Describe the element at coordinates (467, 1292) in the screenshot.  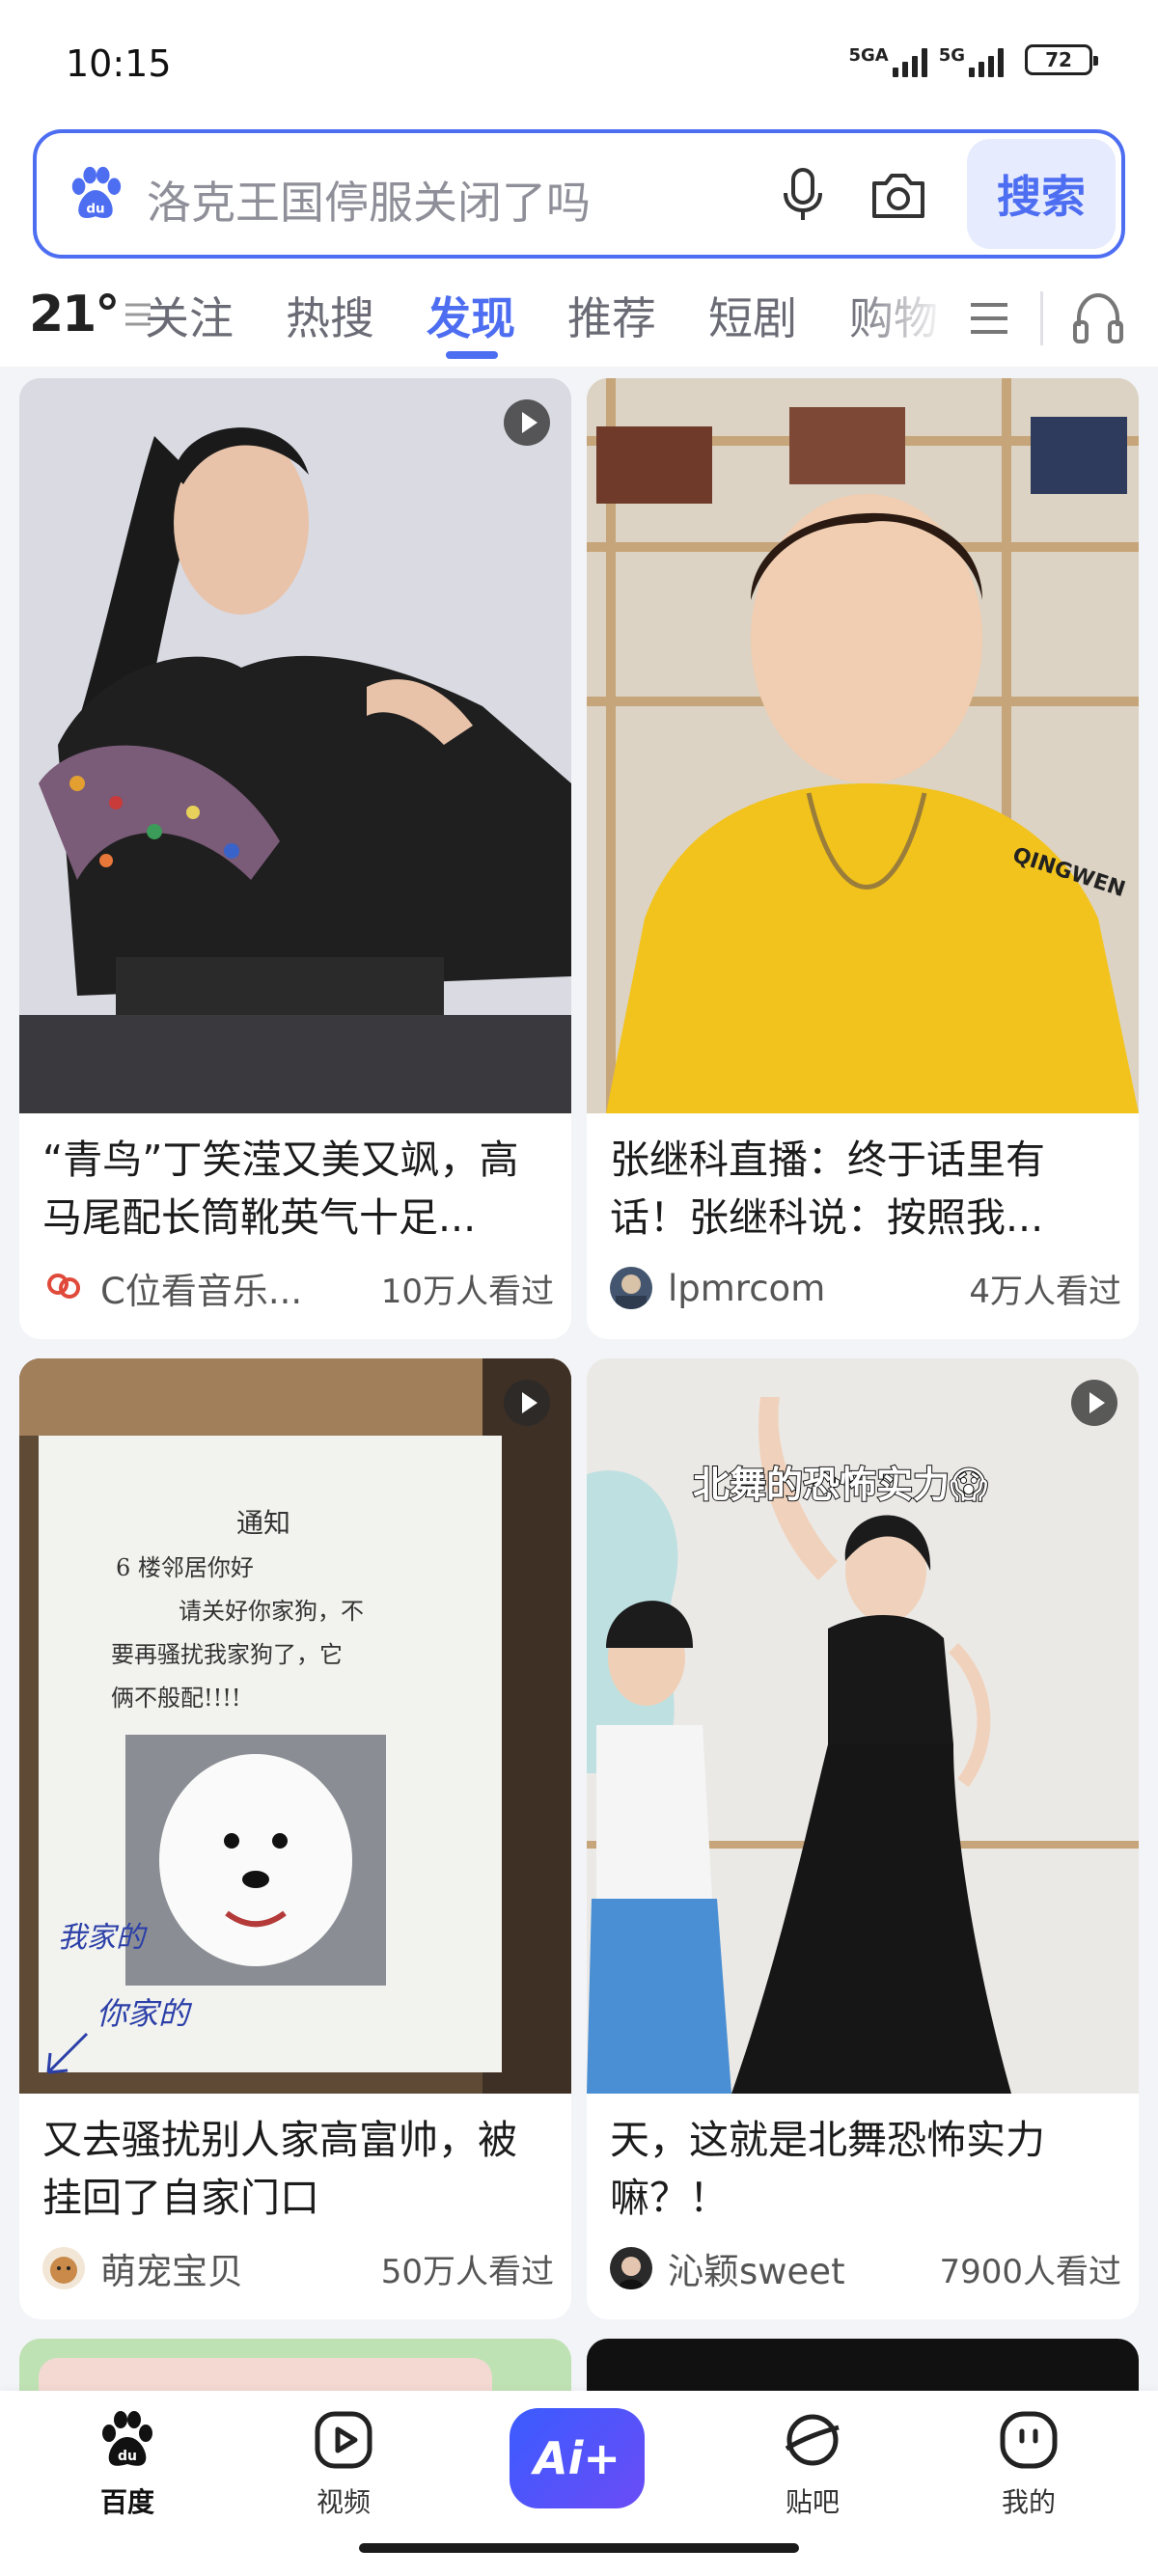
I see `view-count: 10万人看过` at that location.